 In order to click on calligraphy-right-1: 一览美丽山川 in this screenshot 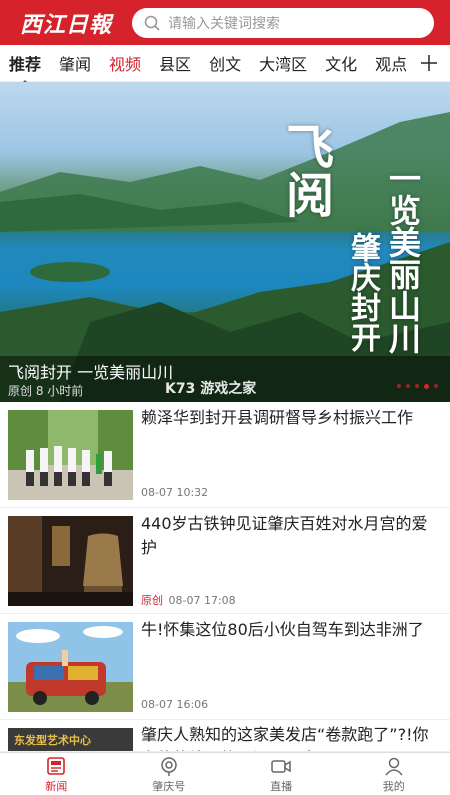, I will do `click(403, 258)`.